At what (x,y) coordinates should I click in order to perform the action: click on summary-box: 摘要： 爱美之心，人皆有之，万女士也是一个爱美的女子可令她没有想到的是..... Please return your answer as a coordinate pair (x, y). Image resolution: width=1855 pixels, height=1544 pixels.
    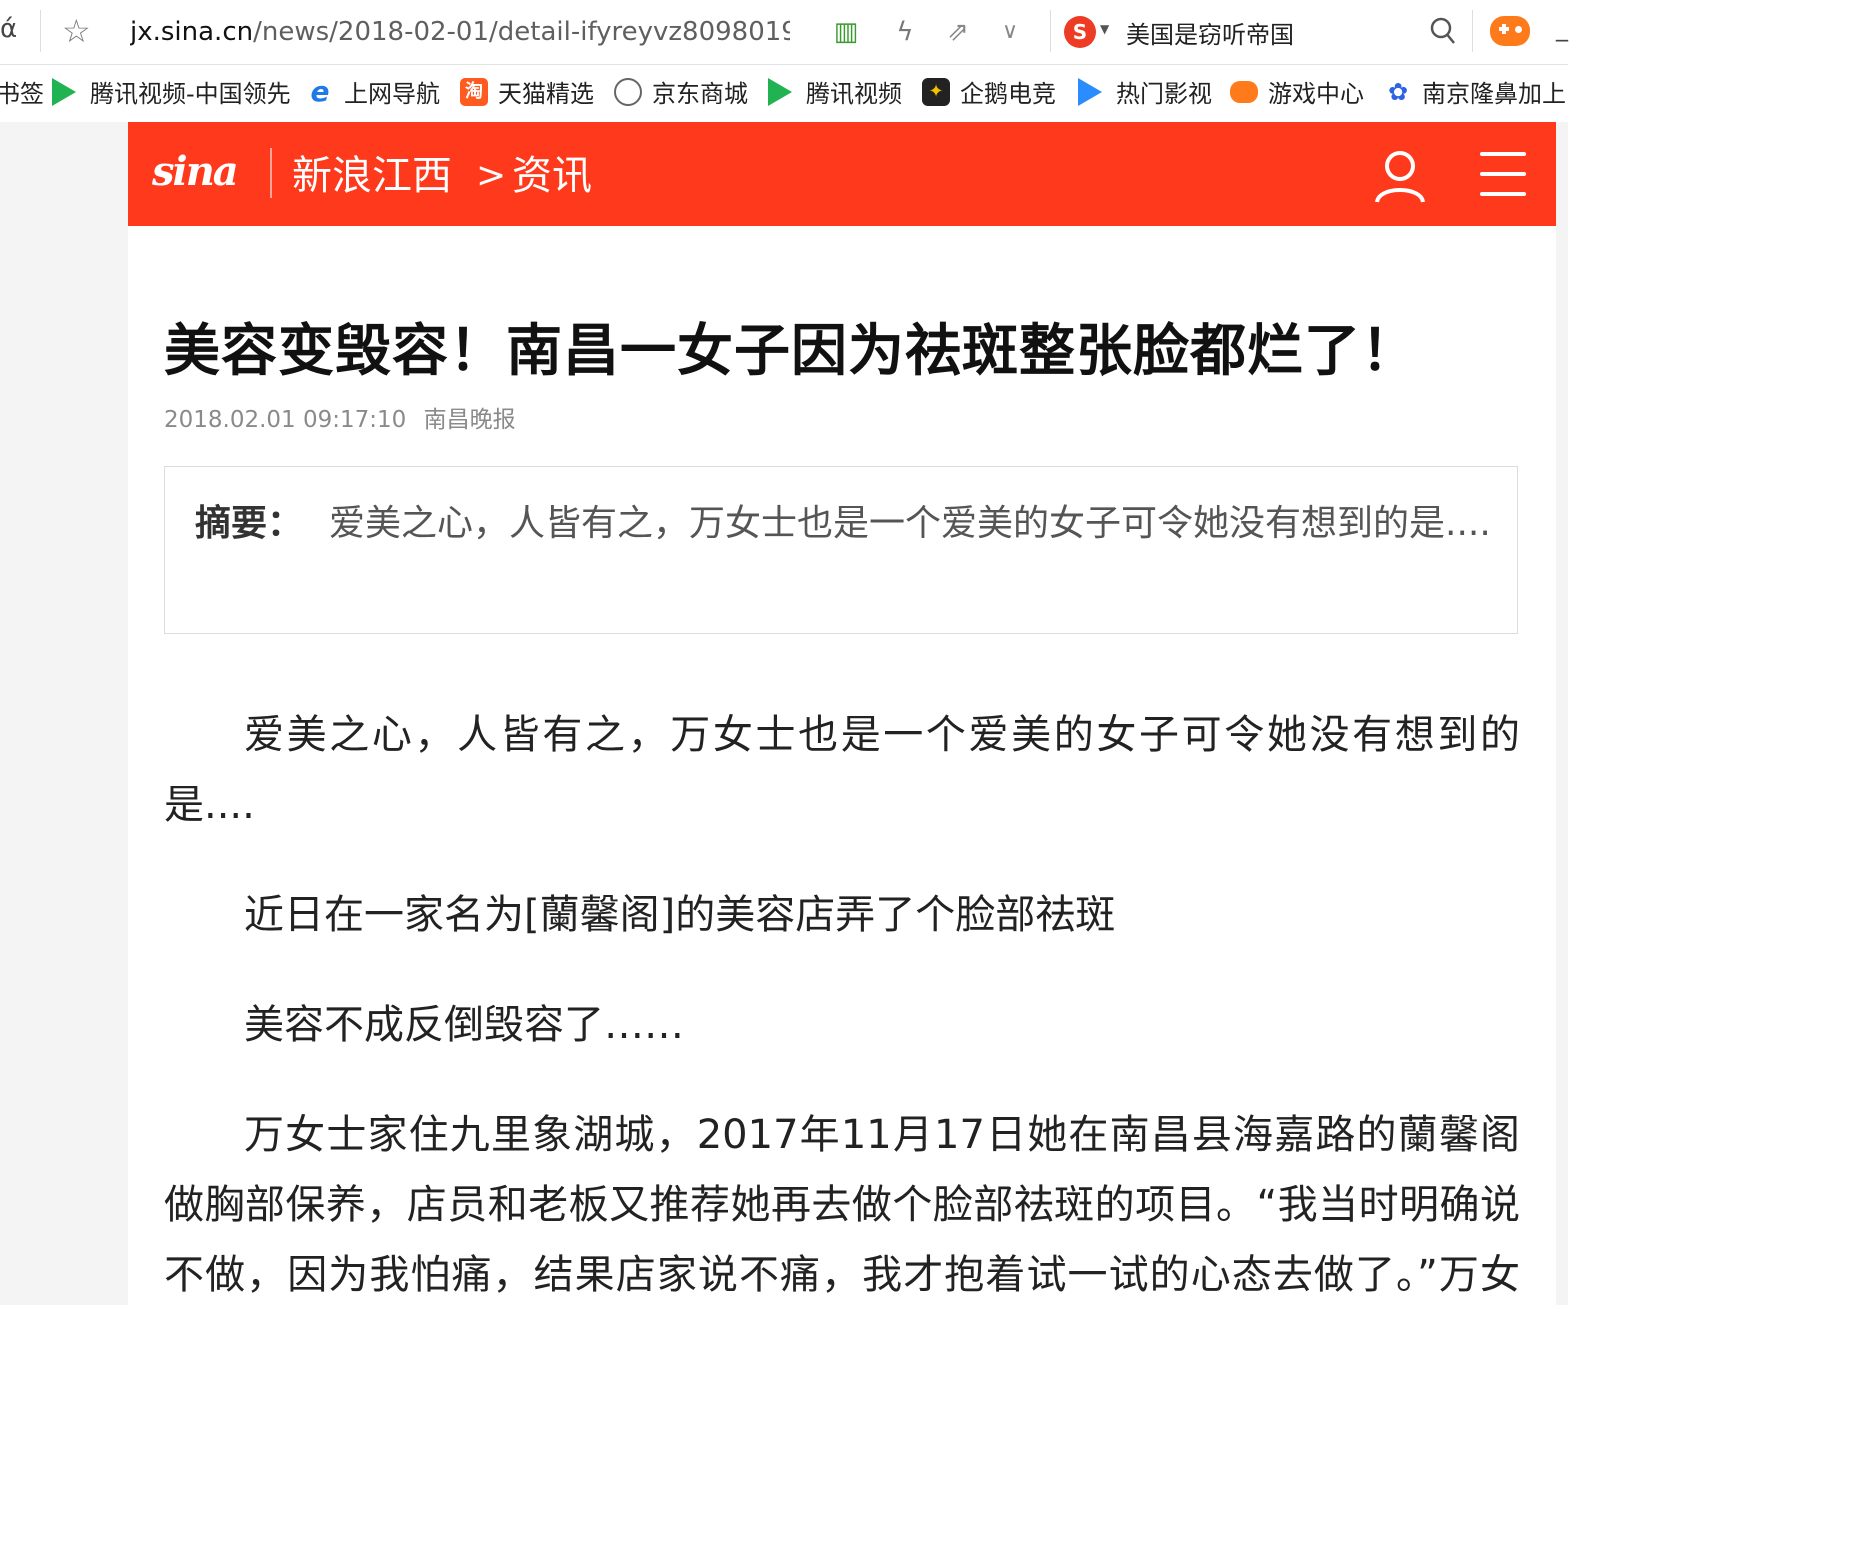
    Looking at the image, I should click on (841, 550).